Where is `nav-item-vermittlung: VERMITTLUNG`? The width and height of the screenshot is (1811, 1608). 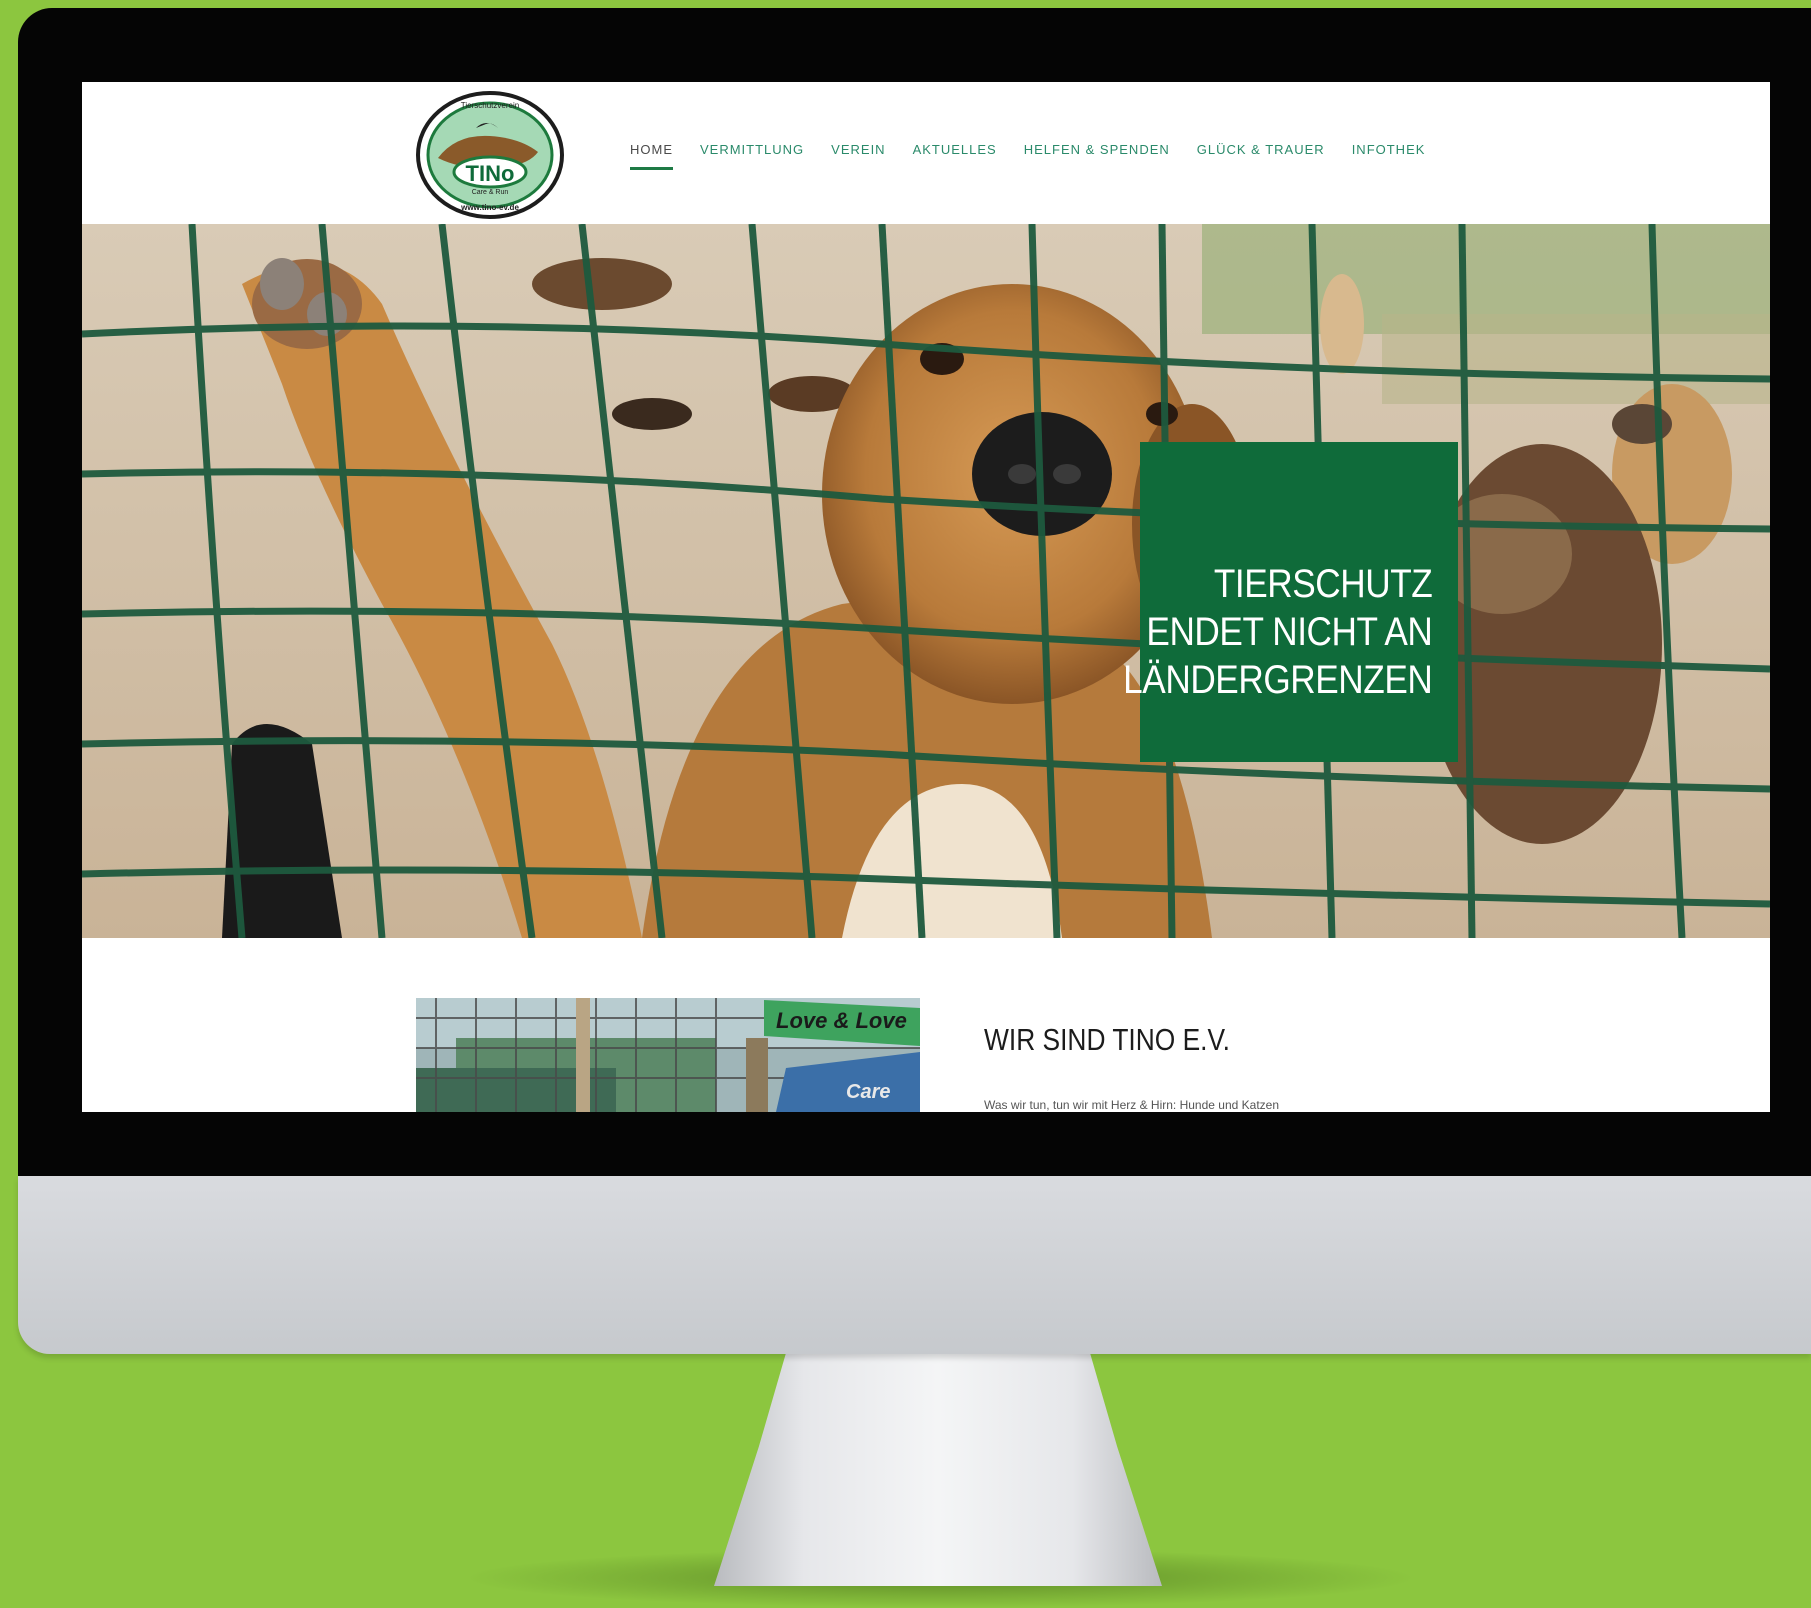 nav-item-vermittlung: VERMITTLUNG is located at coordinates (752, 156).